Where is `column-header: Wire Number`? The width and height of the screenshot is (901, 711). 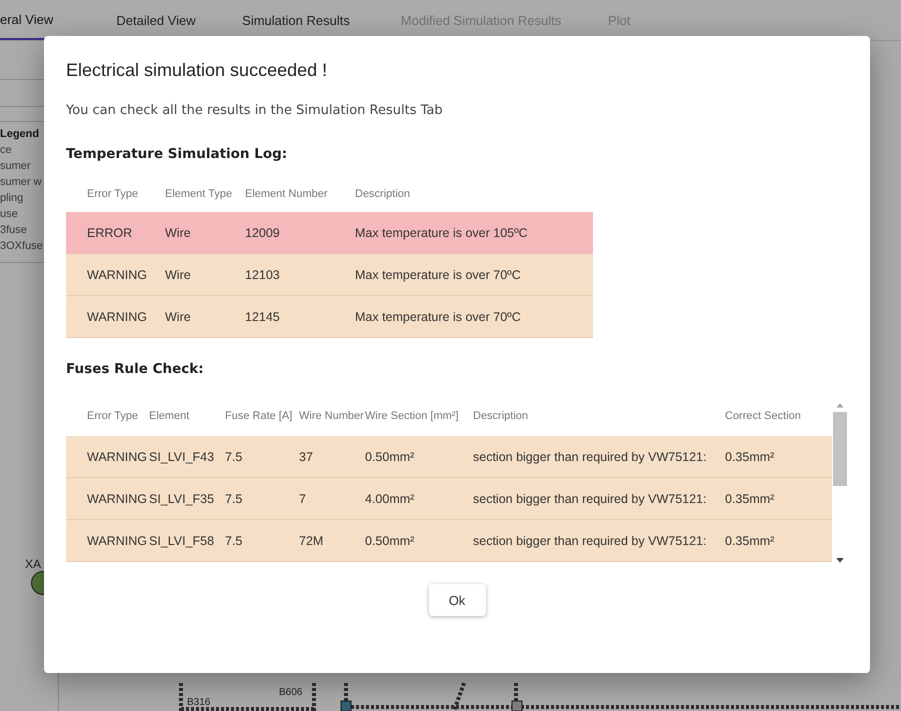
column-header: Wire Number is located at coordinates (332, 416).